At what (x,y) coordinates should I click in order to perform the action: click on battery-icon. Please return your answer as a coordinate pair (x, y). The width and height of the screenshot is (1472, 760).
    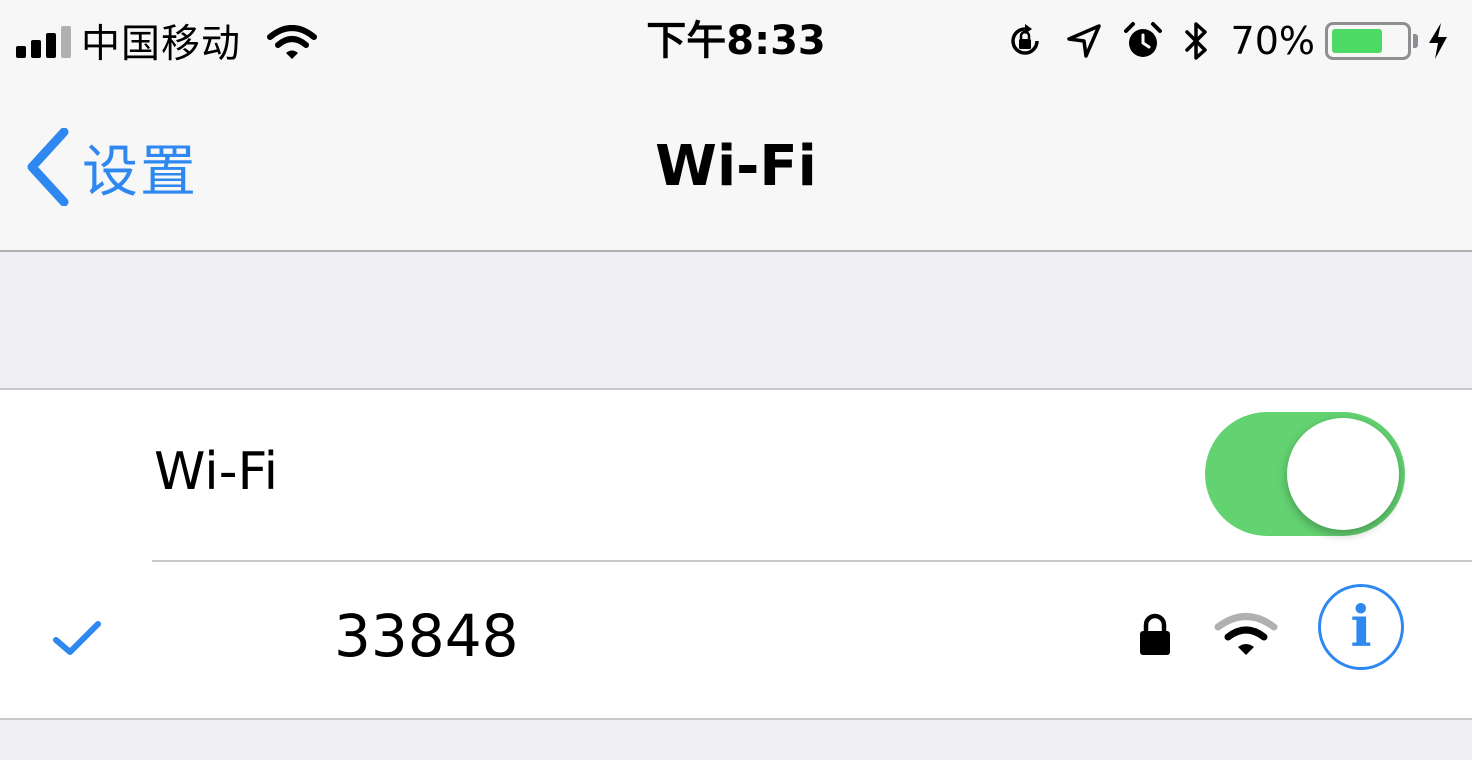
    Looking at the image, I should click on (1368, 41).